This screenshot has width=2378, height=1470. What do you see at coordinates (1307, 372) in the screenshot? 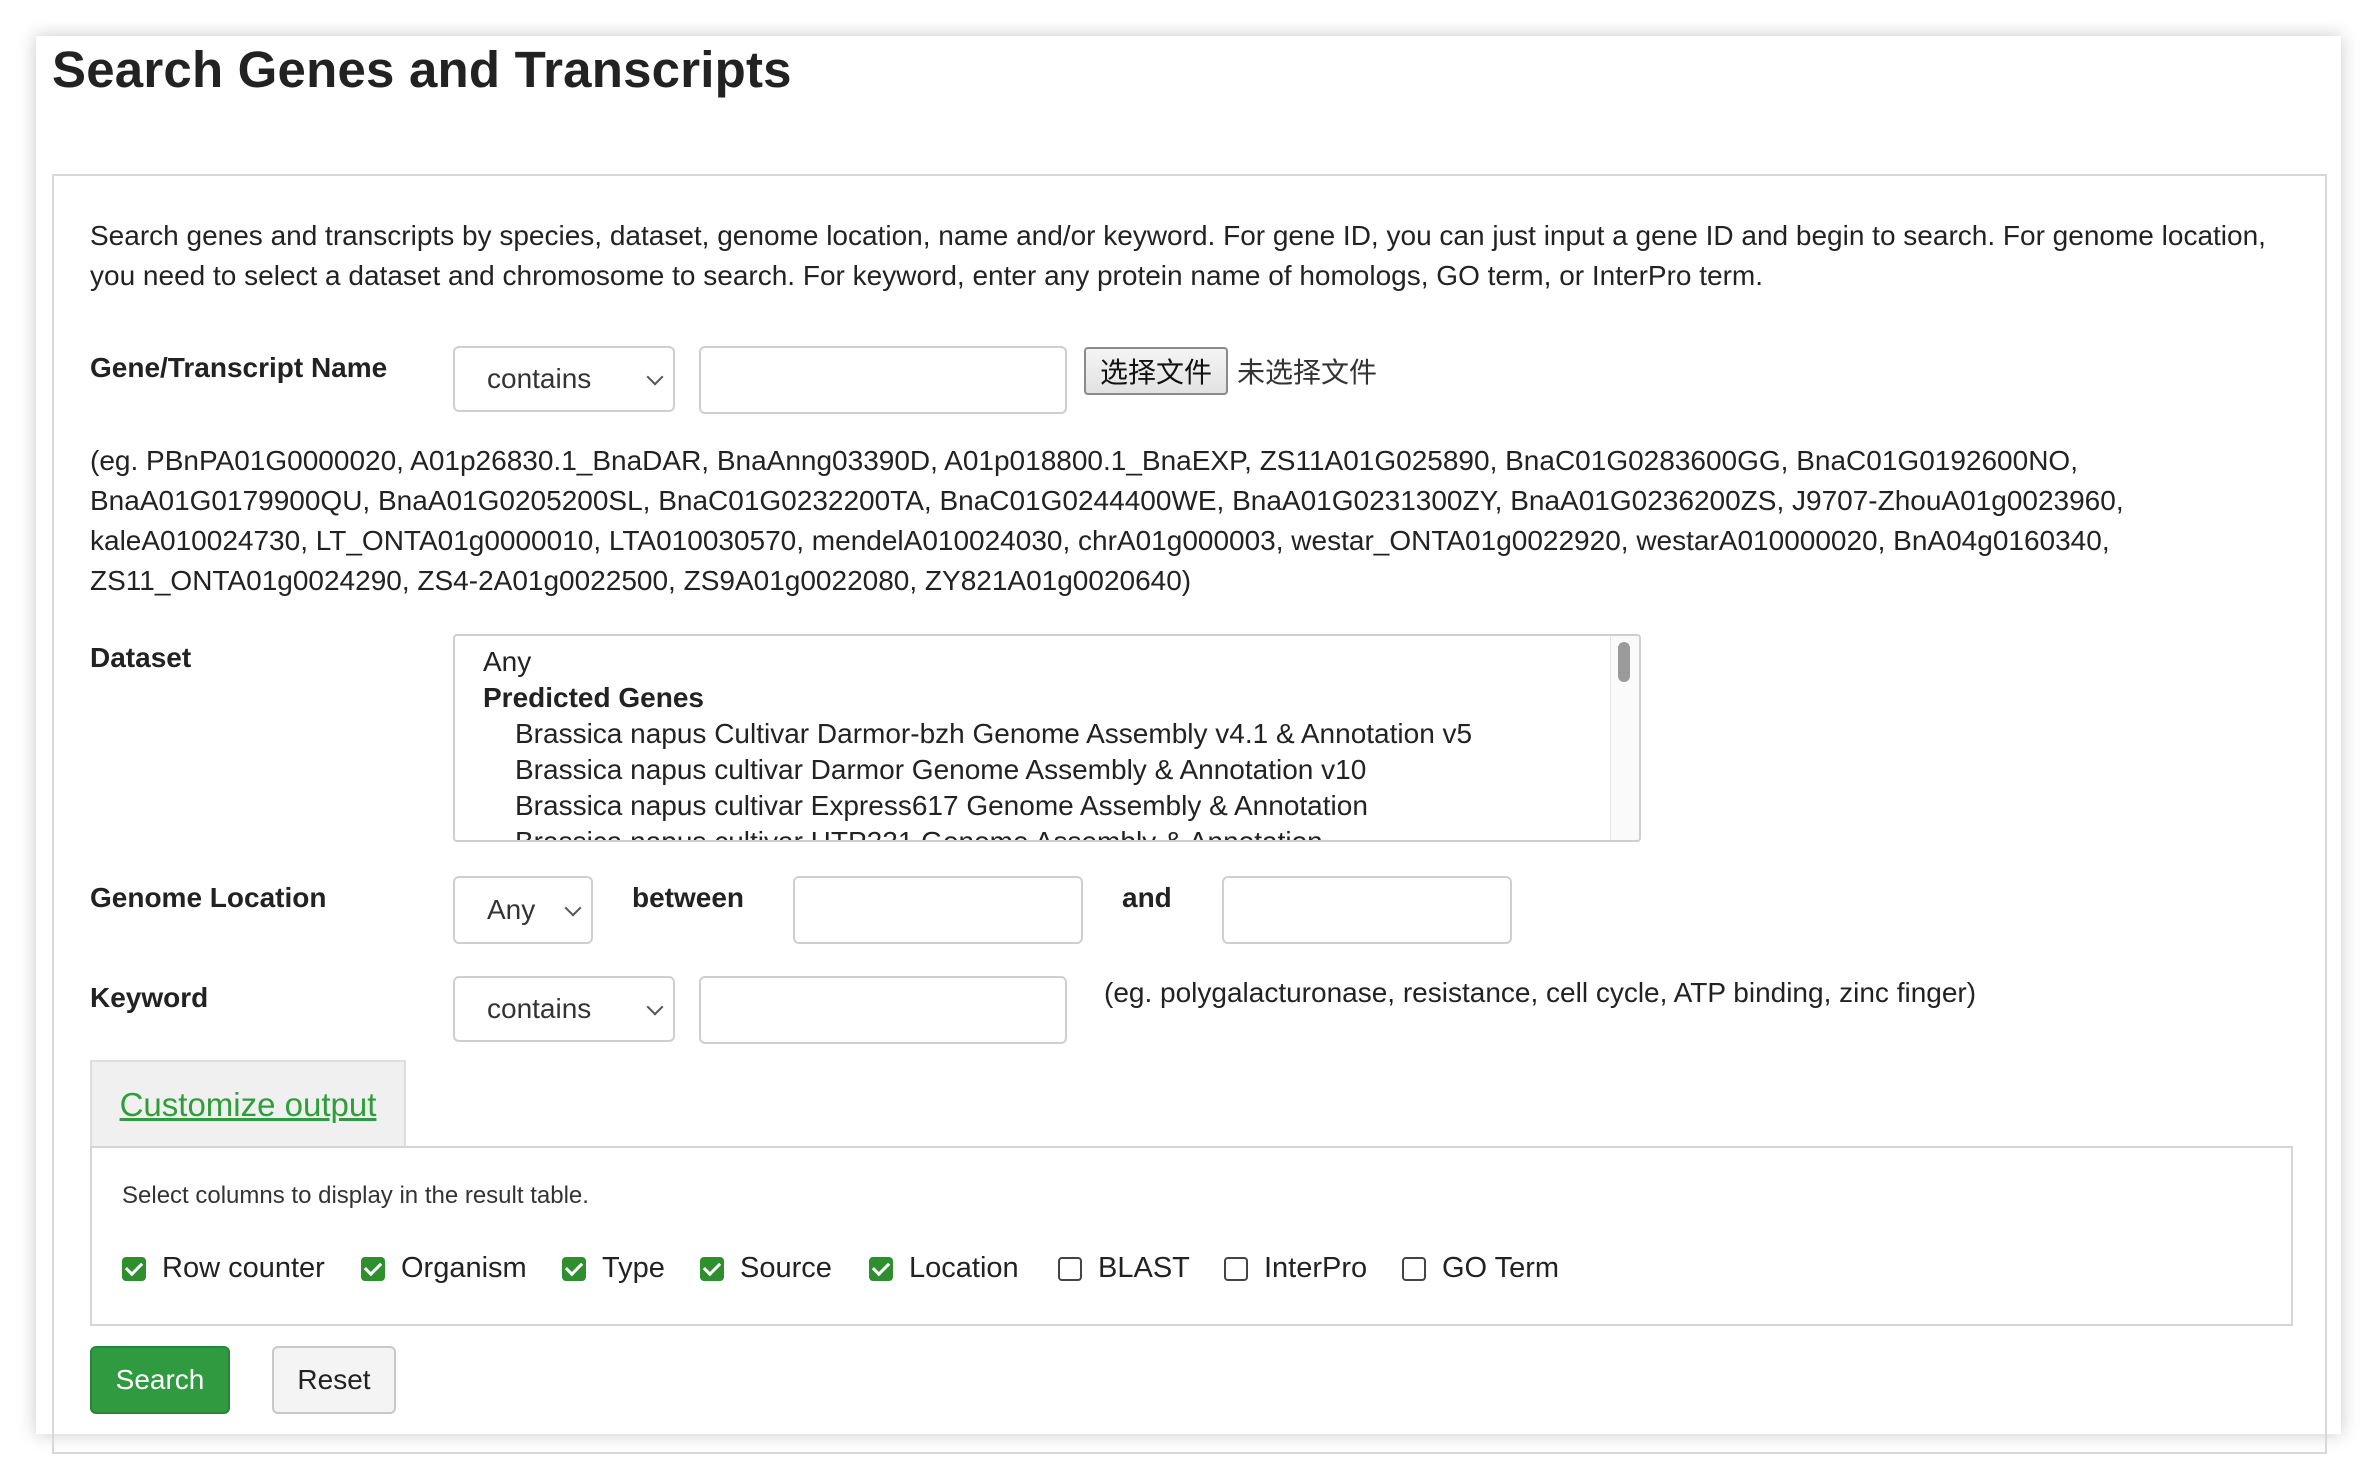
I see `file-status-text: 未选择文件` at bounding box center [1307, 372].